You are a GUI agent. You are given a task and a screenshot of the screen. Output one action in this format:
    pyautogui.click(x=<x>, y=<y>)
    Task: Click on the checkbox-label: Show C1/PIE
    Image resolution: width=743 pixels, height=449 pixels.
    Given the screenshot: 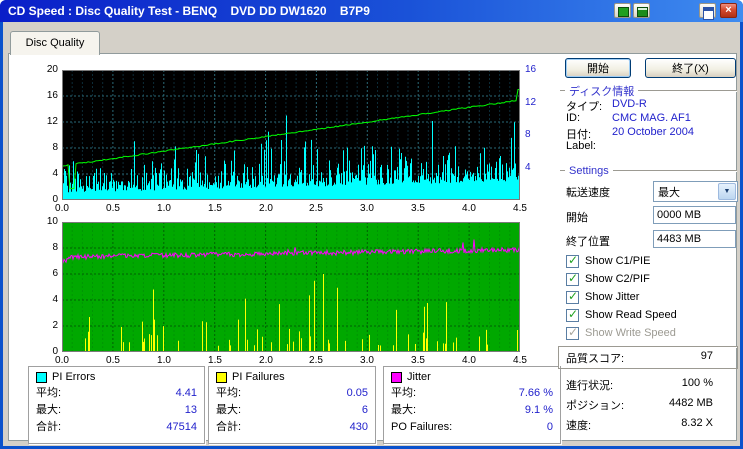 What is the action you would take?
    pyautogui.click(x=618, y=261)
    